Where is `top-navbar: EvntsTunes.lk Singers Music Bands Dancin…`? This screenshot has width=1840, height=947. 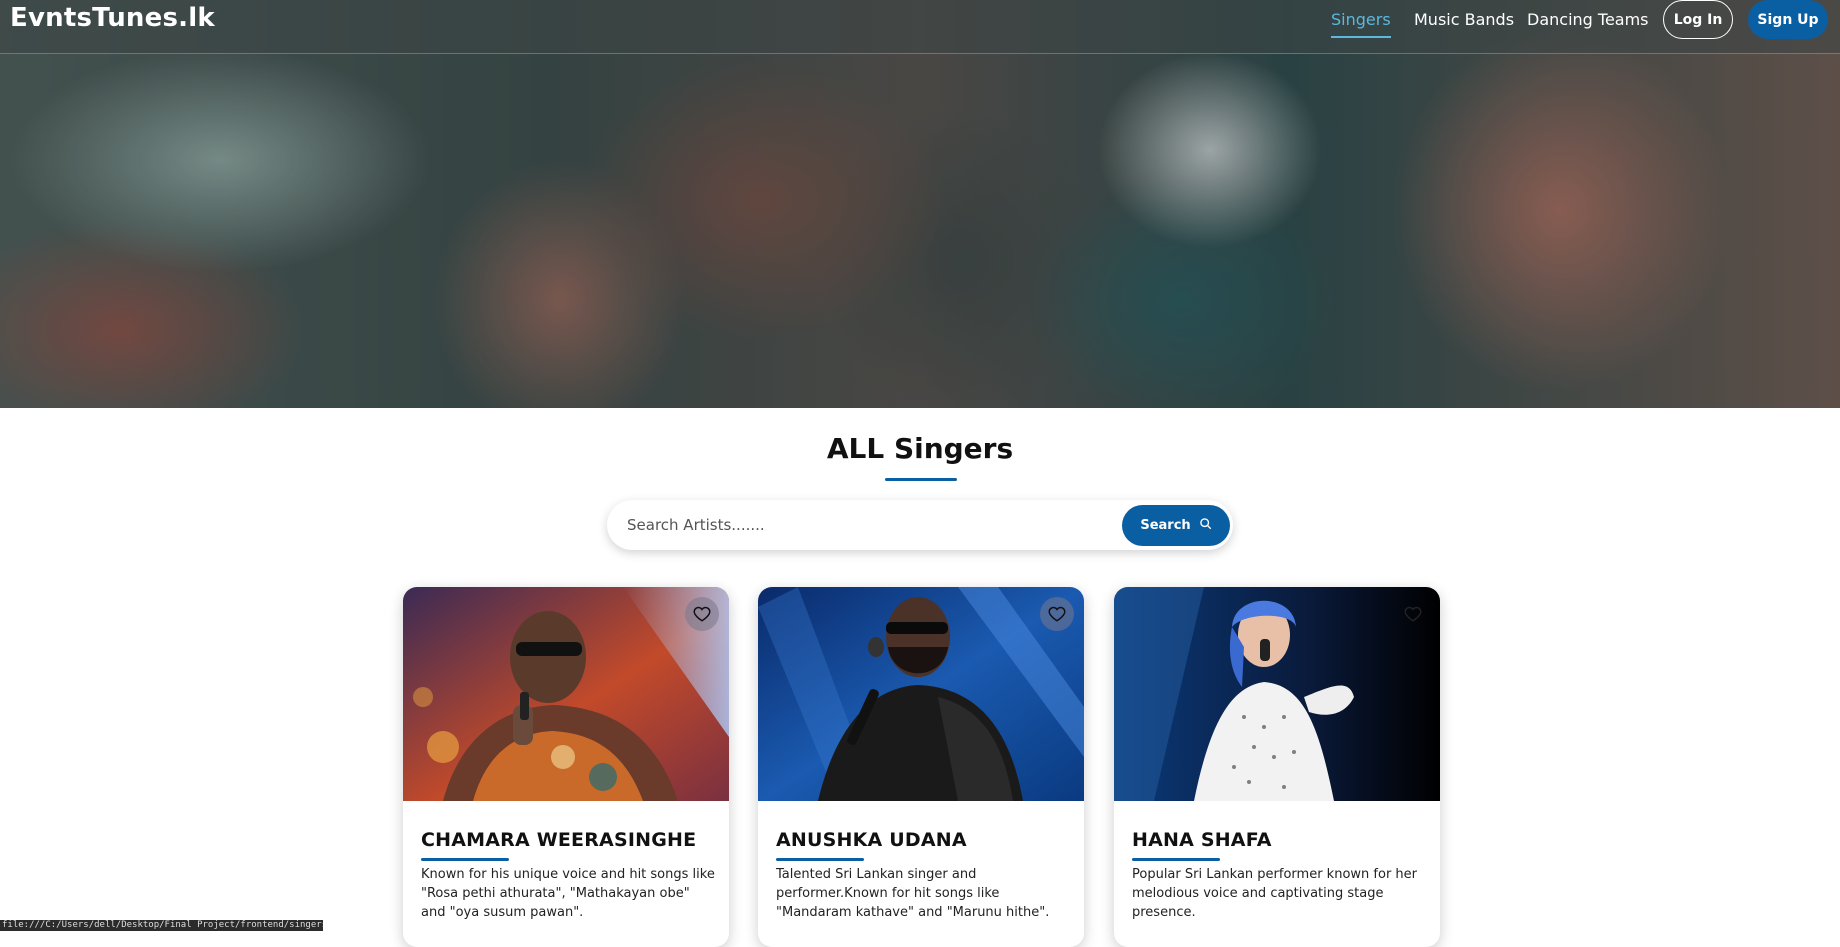 top-navbar: EvntsTunes.lk Singers Music Bands Dancin… is located at coordinates (920, 27).